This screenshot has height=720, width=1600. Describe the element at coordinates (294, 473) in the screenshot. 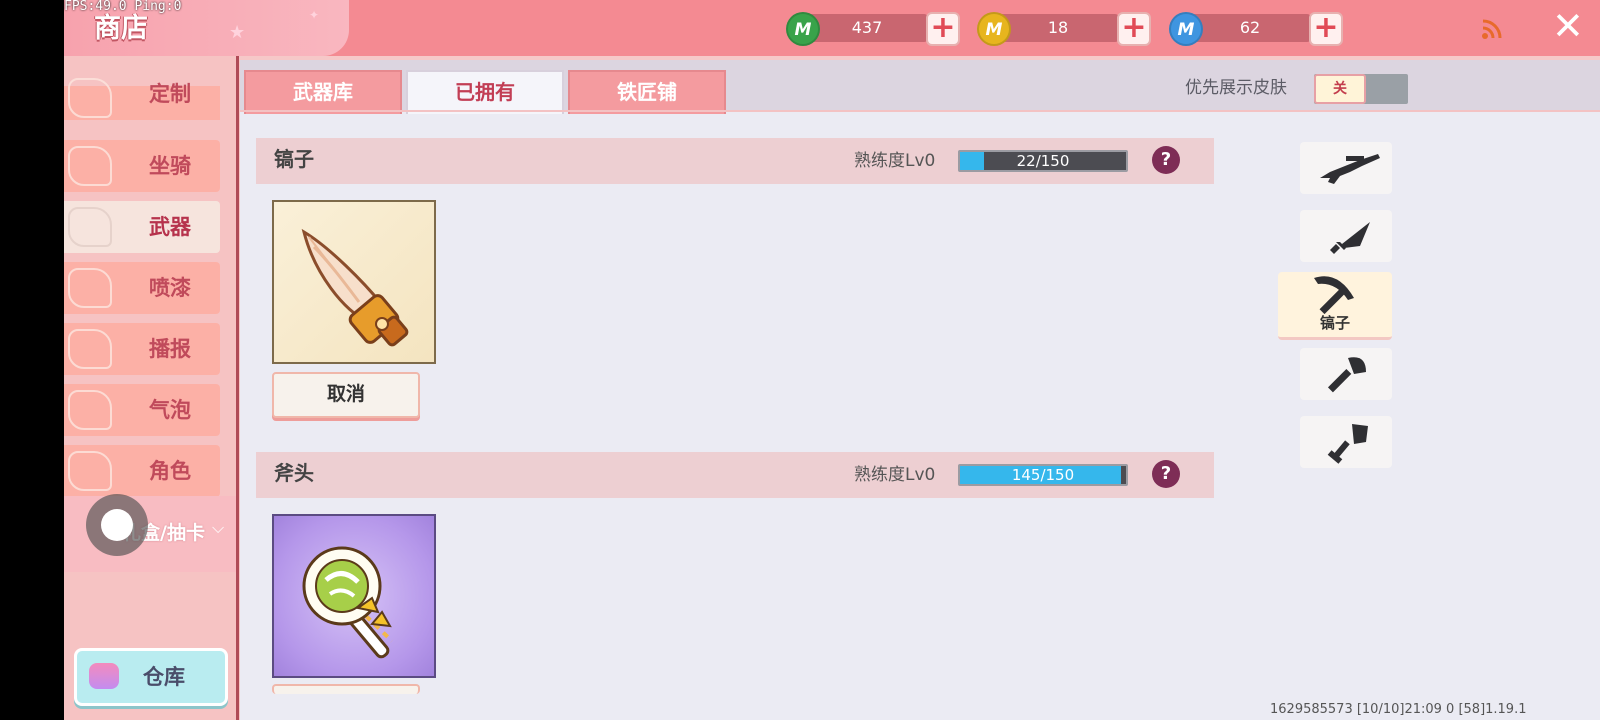

I see `section-title: 斧头` at that location.